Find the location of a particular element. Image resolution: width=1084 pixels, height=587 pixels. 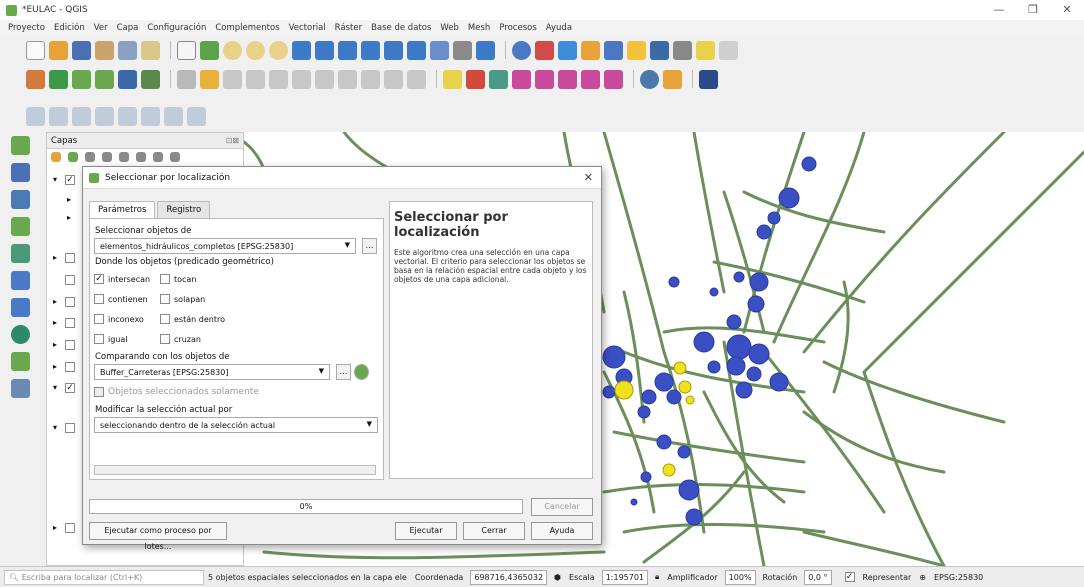

zoom-in-icon is located at coordinates (232, 50).